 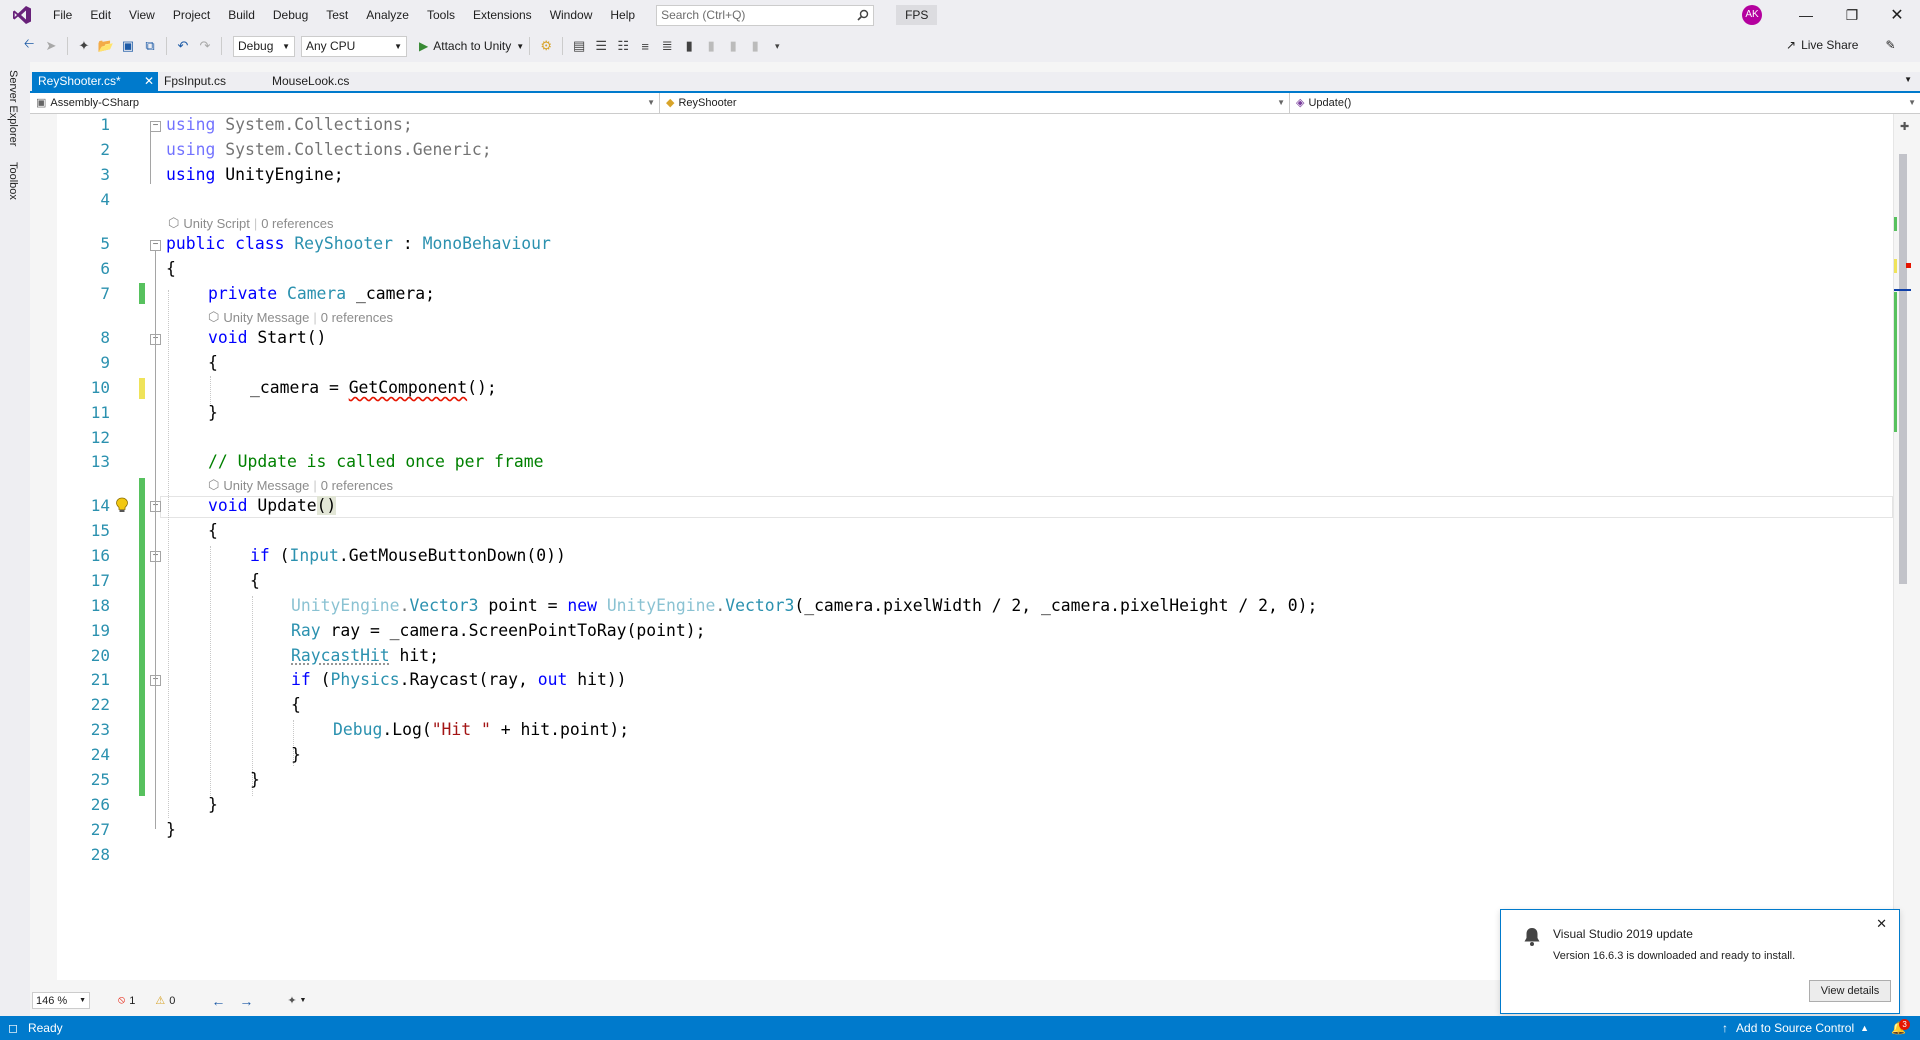 What do you see at coordinates (218, 1001) in the screenshot?
I see `previous-issue-icon: ←` at bounding box center [218, 1001].